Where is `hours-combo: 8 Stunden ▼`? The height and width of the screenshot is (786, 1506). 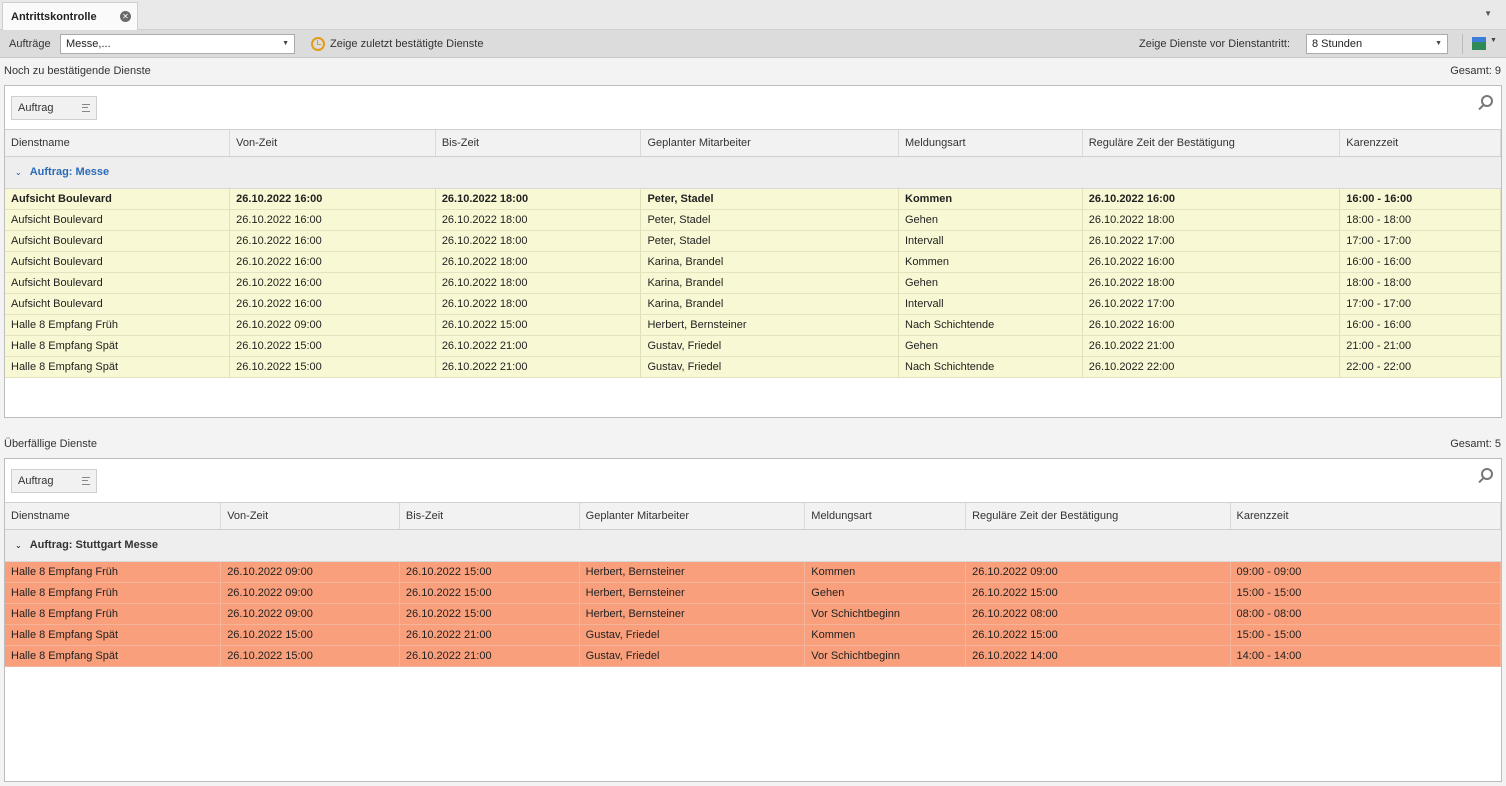 hours-combo: 8 Stunden ▼ is located at coordinates (1377, 44).